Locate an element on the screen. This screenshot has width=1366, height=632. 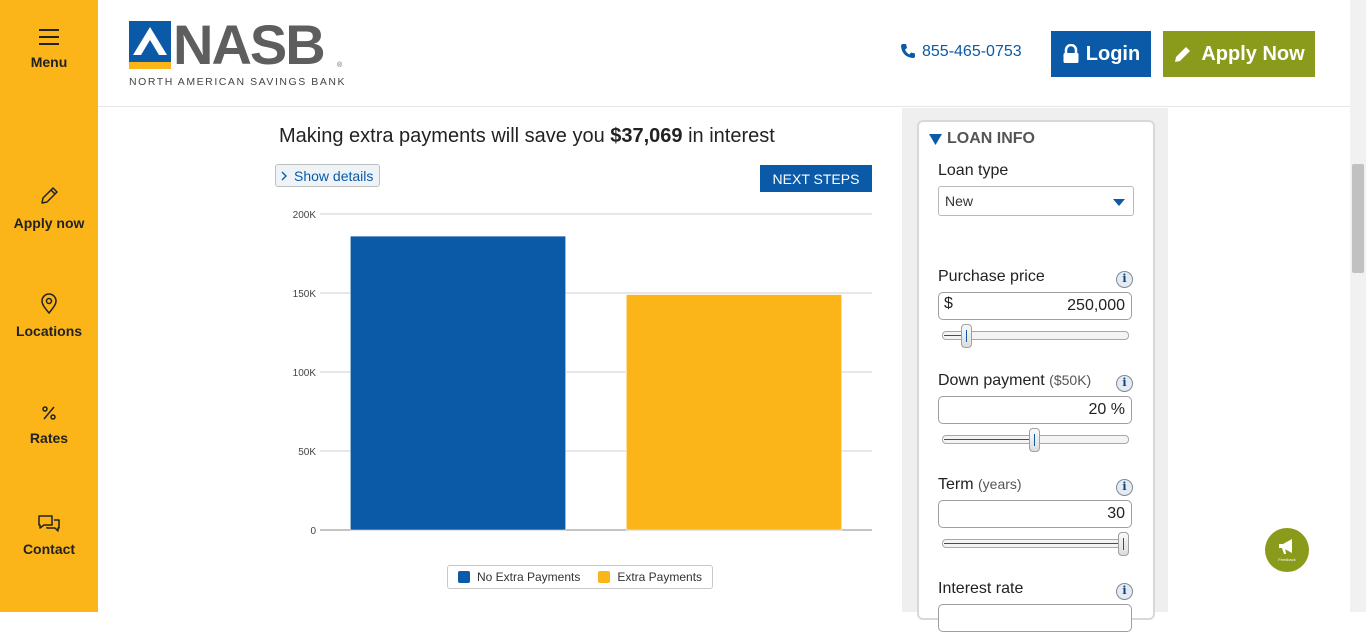
purchase-price-slider is located at coordinates (1035, 336).